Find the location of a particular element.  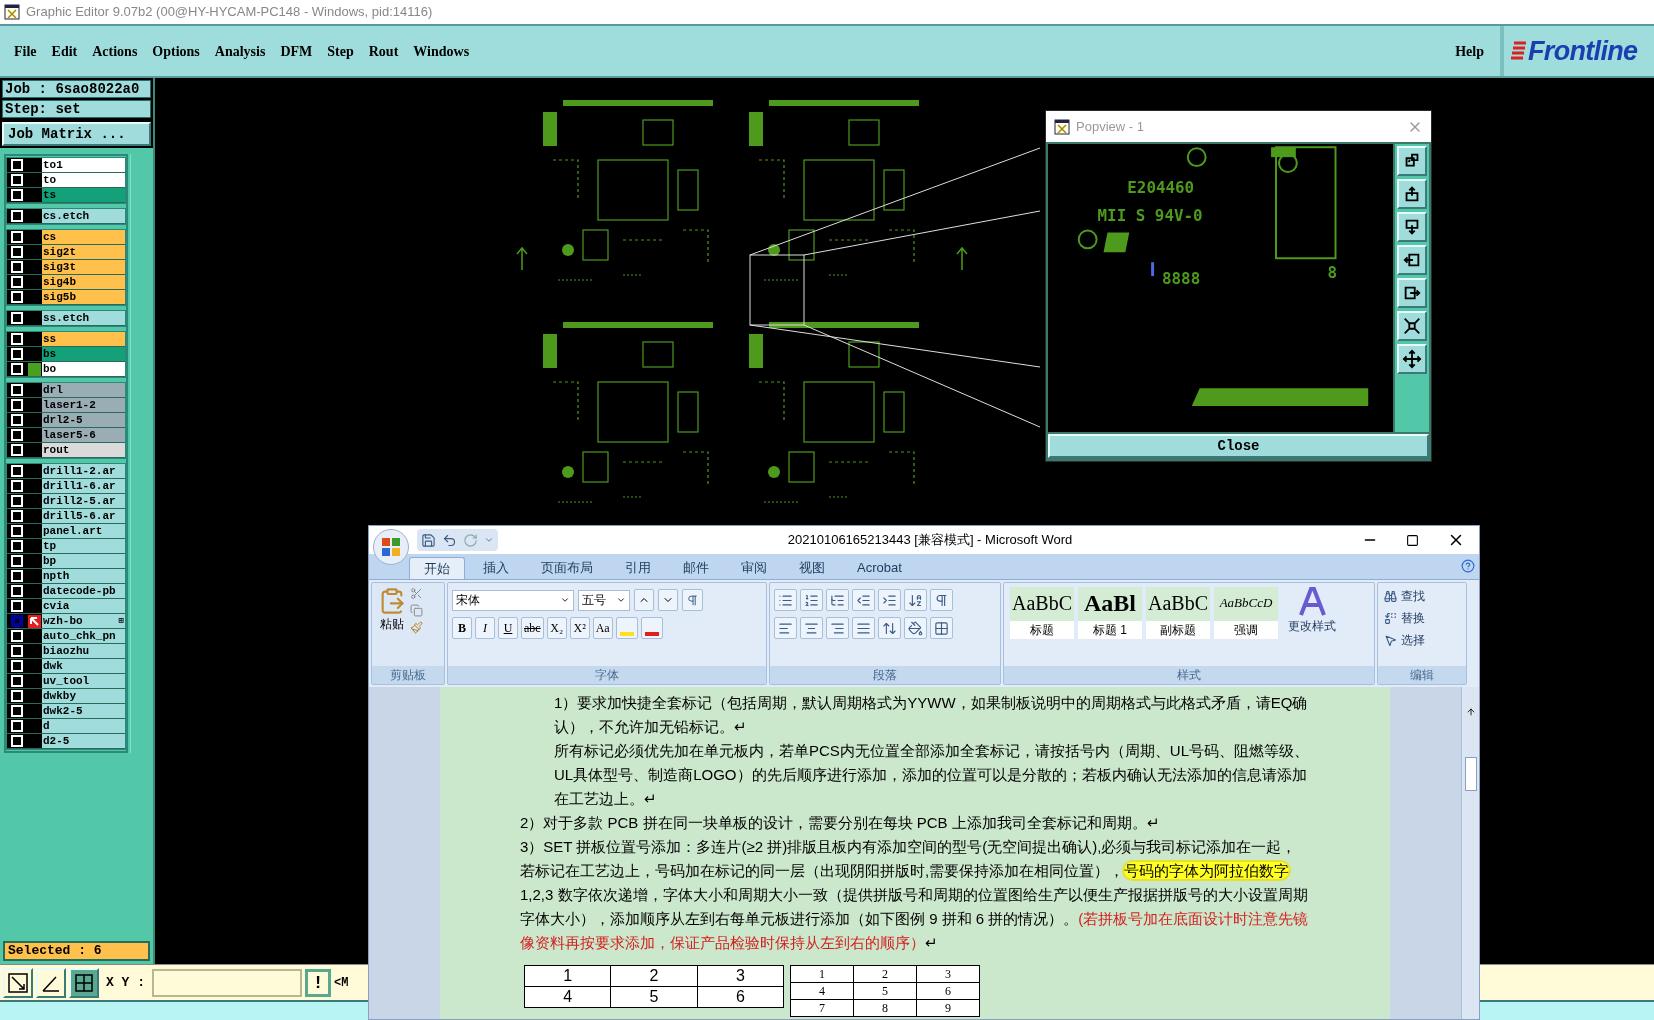

layer-name: laser1-2 is located at coordinates (83, 405).